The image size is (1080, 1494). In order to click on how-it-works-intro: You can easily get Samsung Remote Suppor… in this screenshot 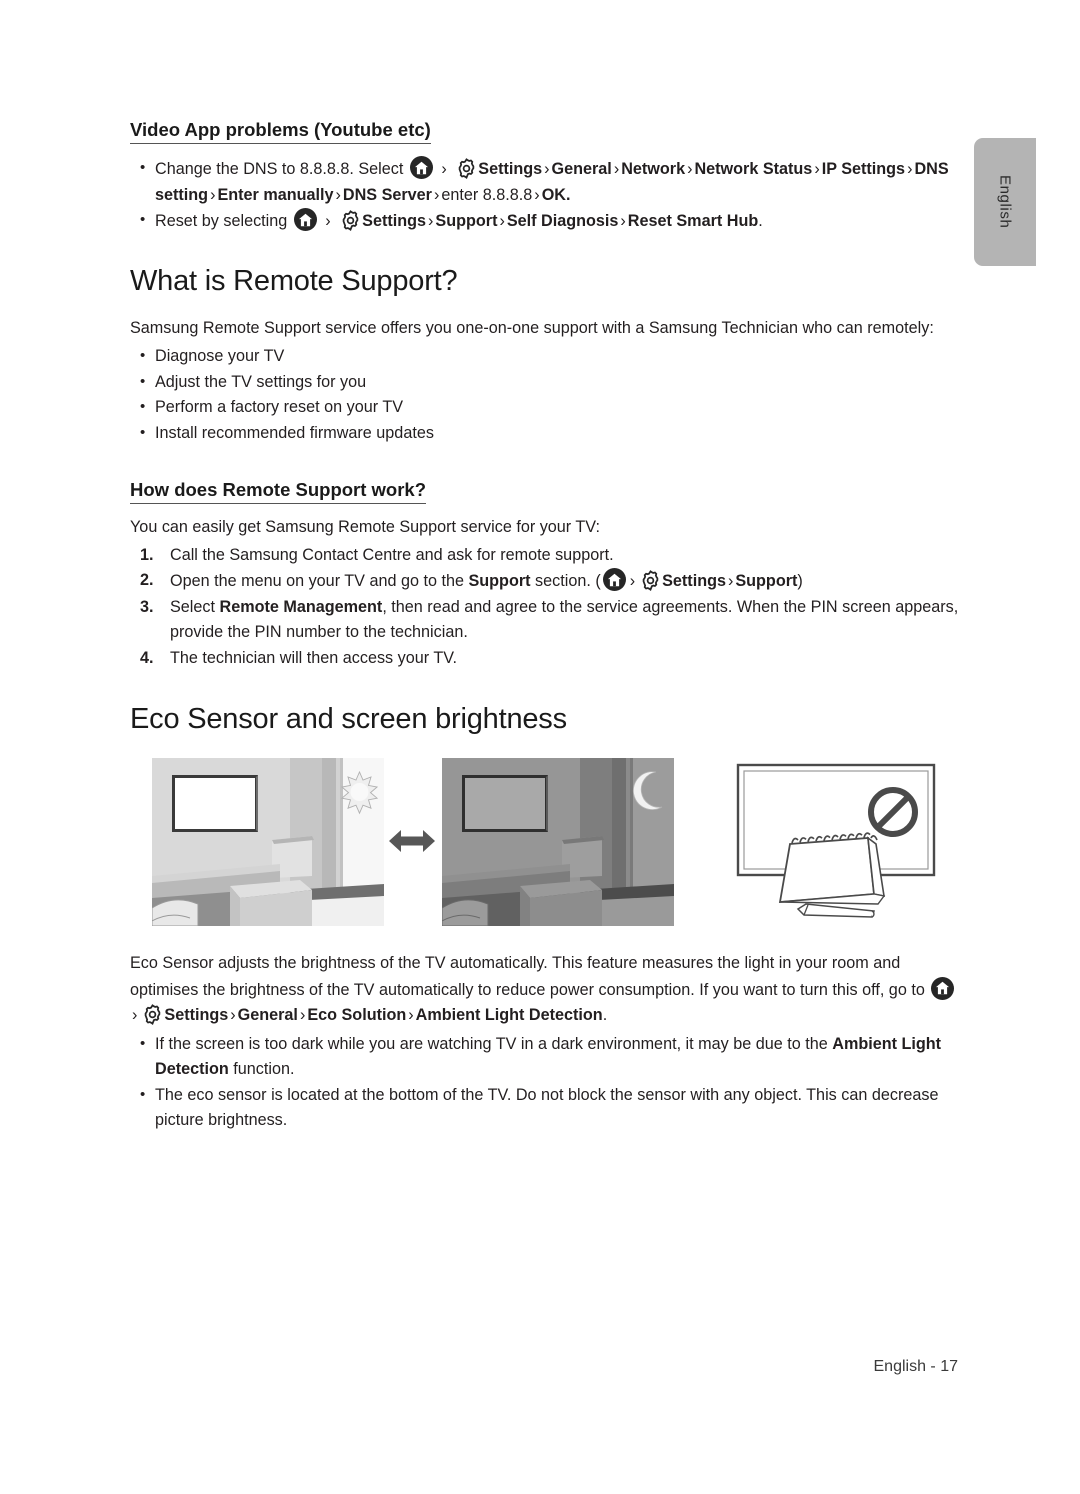, I will do `click(365, 527)`.